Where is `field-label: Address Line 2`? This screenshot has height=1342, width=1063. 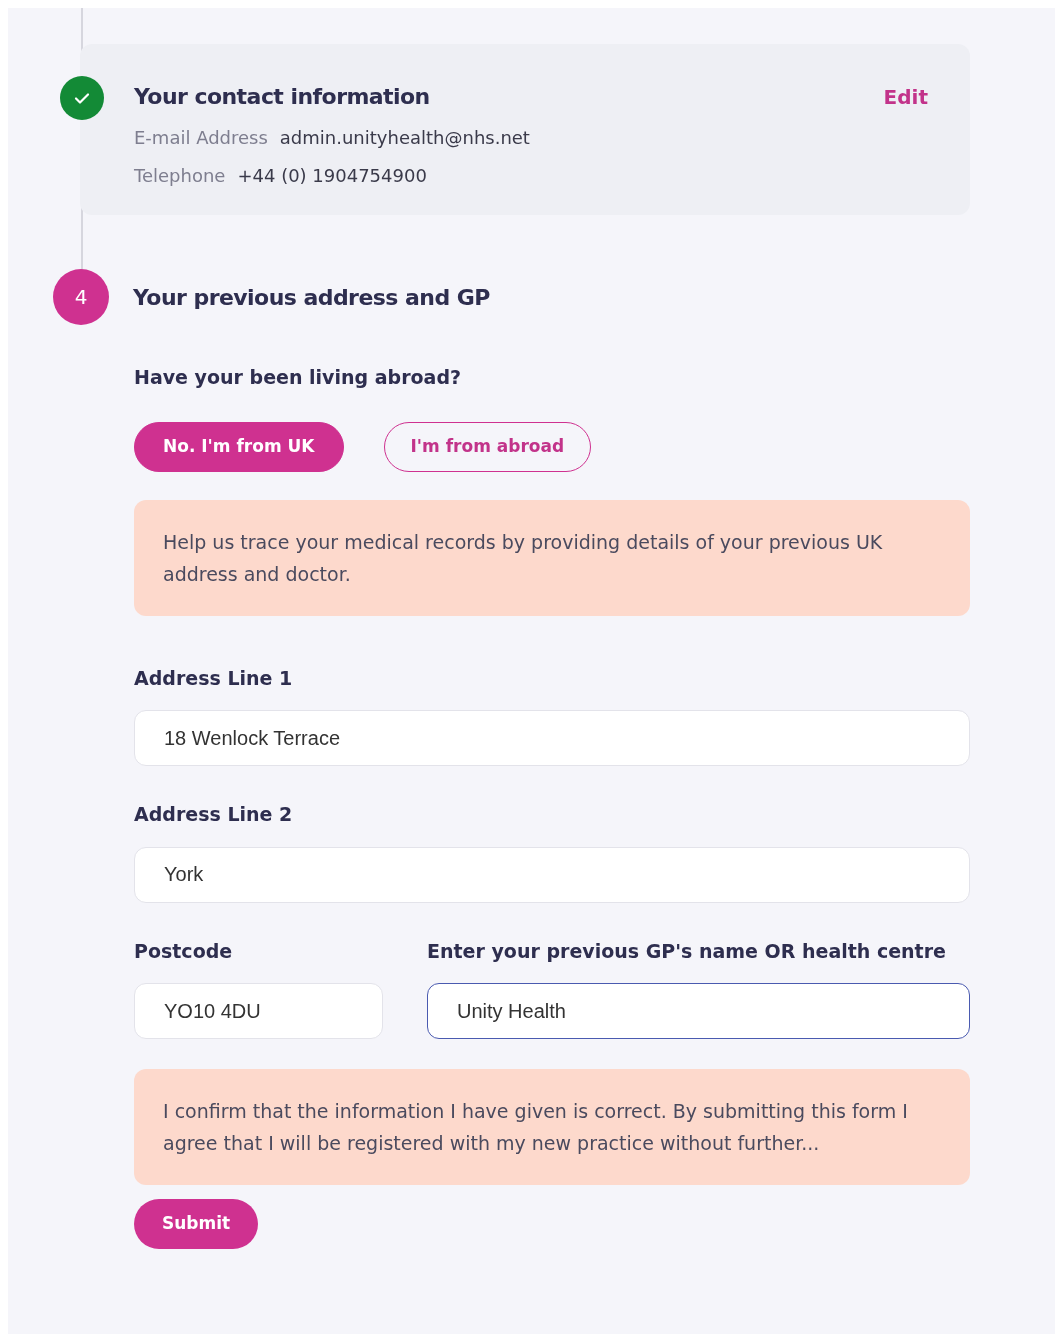 field-label: Address Line 2 is located at coordinates (214, 814).